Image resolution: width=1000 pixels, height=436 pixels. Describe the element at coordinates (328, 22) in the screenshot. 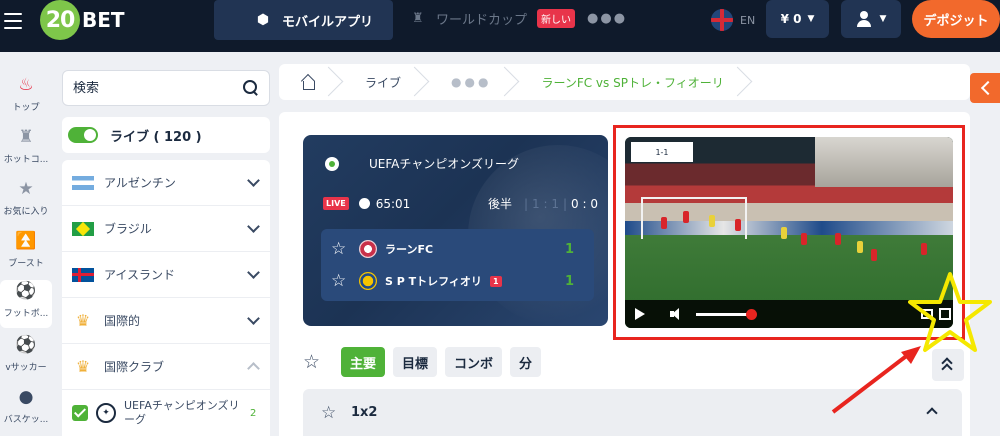

I see `mobile-app-label: モバイルアプリ` at that location.